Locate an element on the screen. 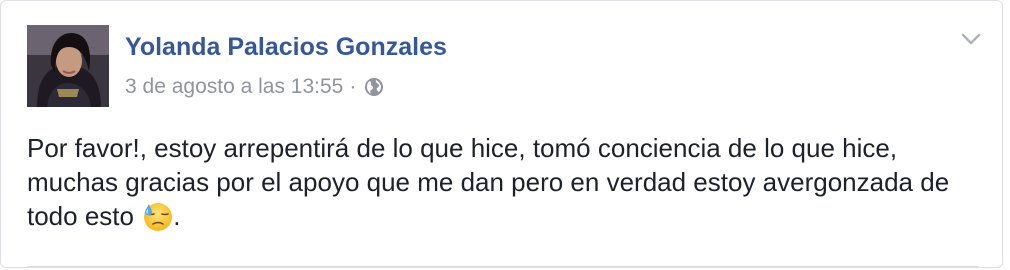  chevron-down-icon is located at coordinates (971, 40).